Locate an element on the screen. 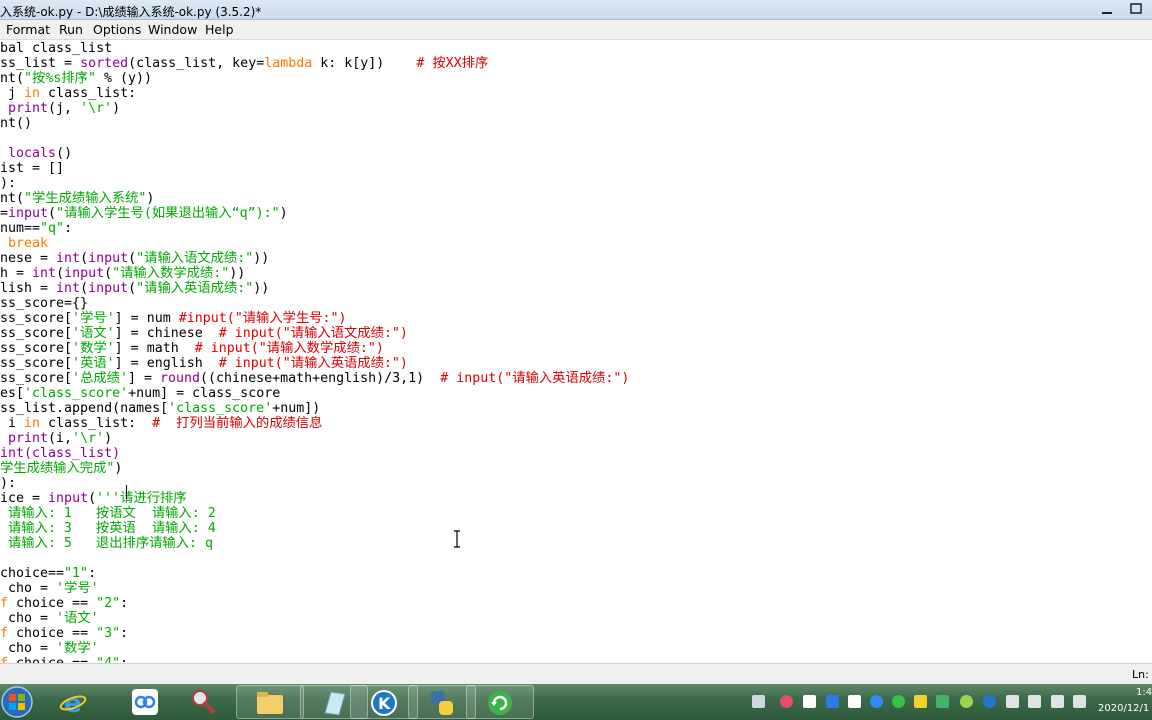 Image resolution: width=1152 pixels, height=720 pixels. code-token: lish = is located at coordinates (28, 288).